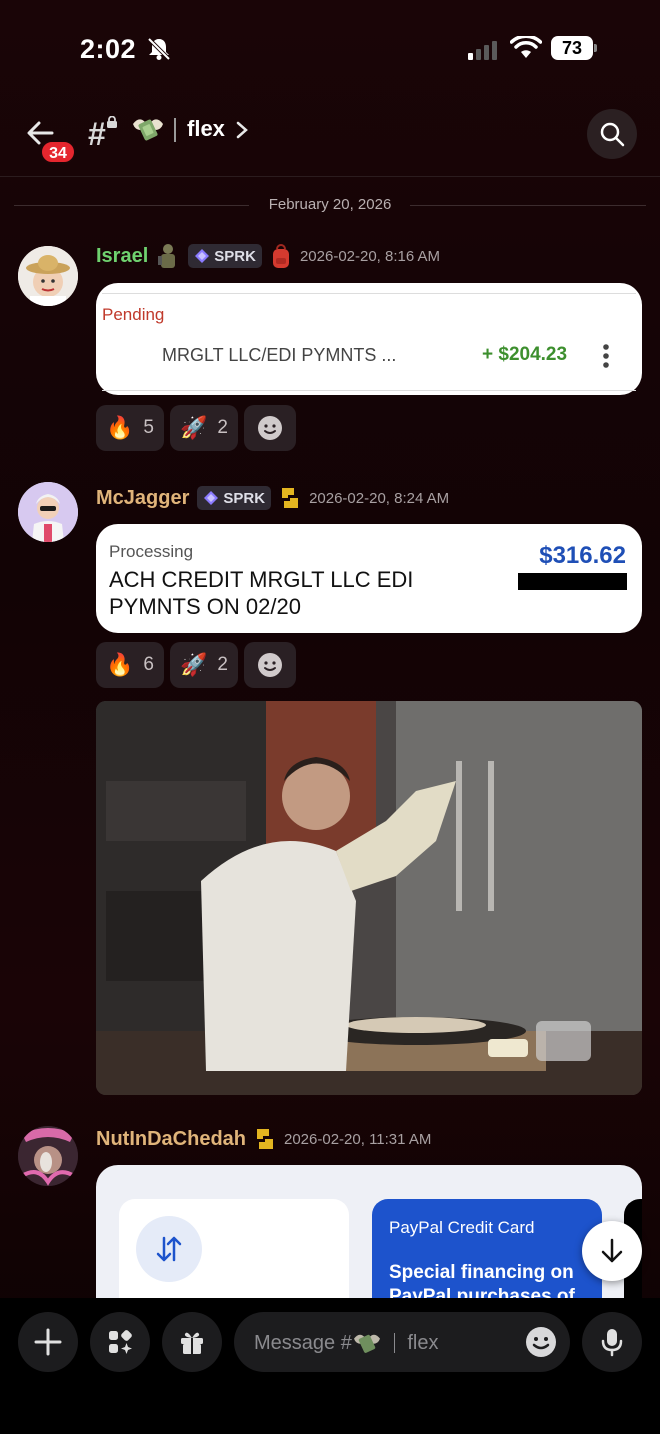 The height and width of the screenshot is (1434, 660). What do you see at coordinates (175, 130) in the screenshot?
I see `title-separator` at bounding box center [175, 130].